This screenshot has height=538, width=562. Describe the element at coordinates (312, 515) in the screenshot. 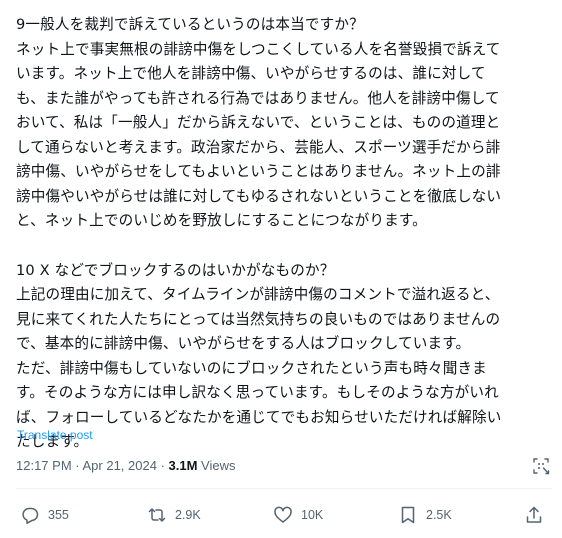

I see `like-count: 10K` at that location.